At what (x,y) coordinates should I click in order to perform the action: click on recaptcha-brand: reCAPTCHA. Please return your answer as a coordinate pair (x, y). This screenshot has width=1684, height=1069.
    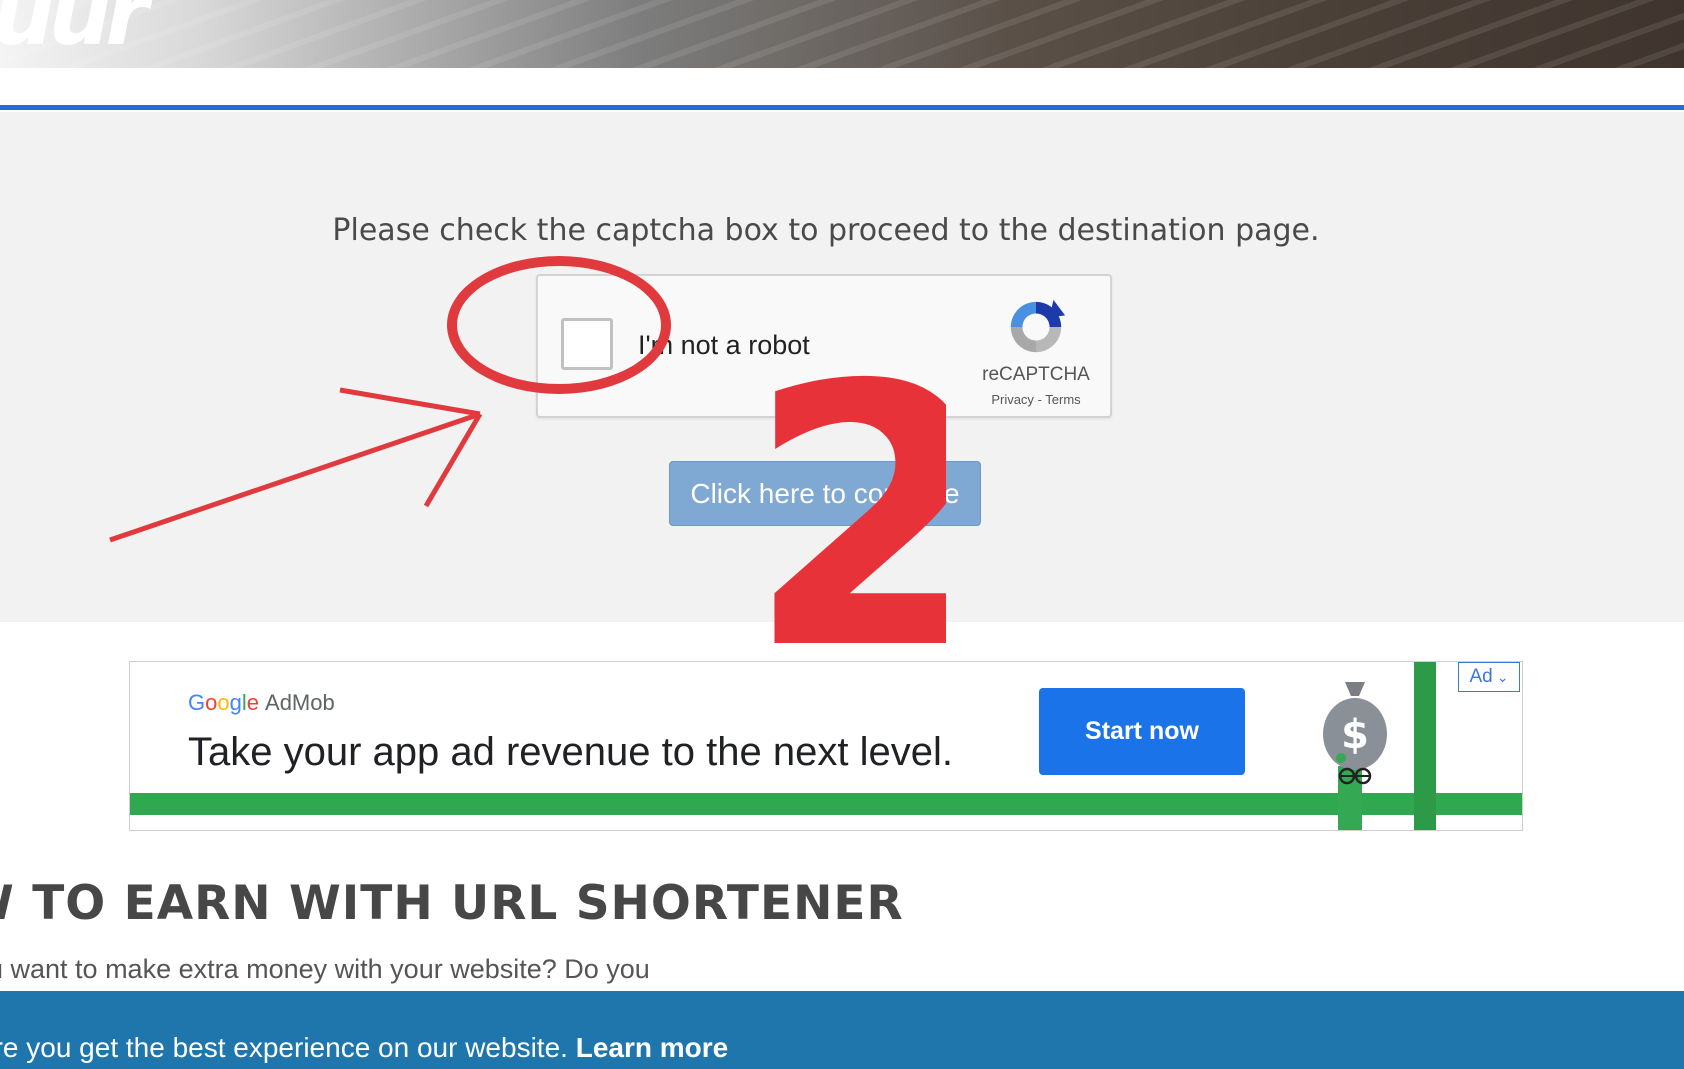
    Looking at the image, I should click on (1036, 374).